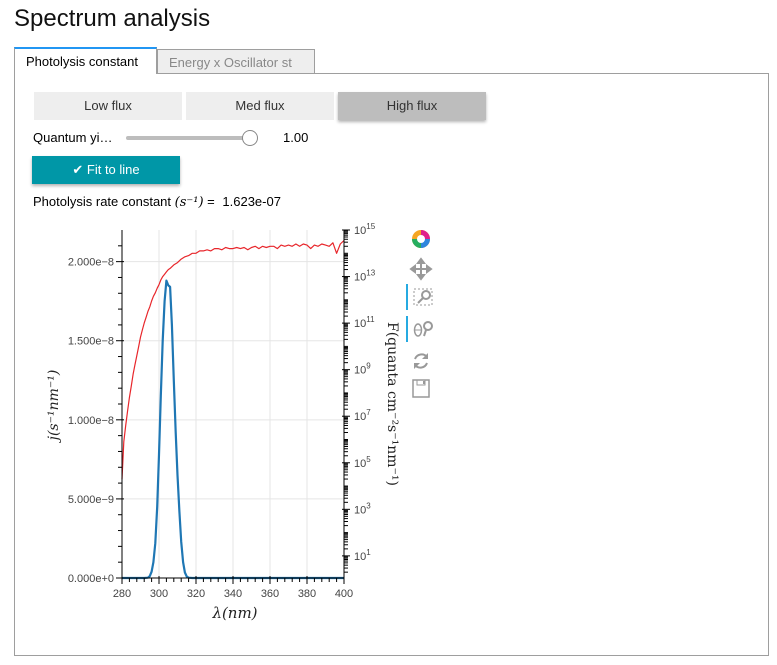  I want to click on bokeh-logo-icon, so click(421, 239).